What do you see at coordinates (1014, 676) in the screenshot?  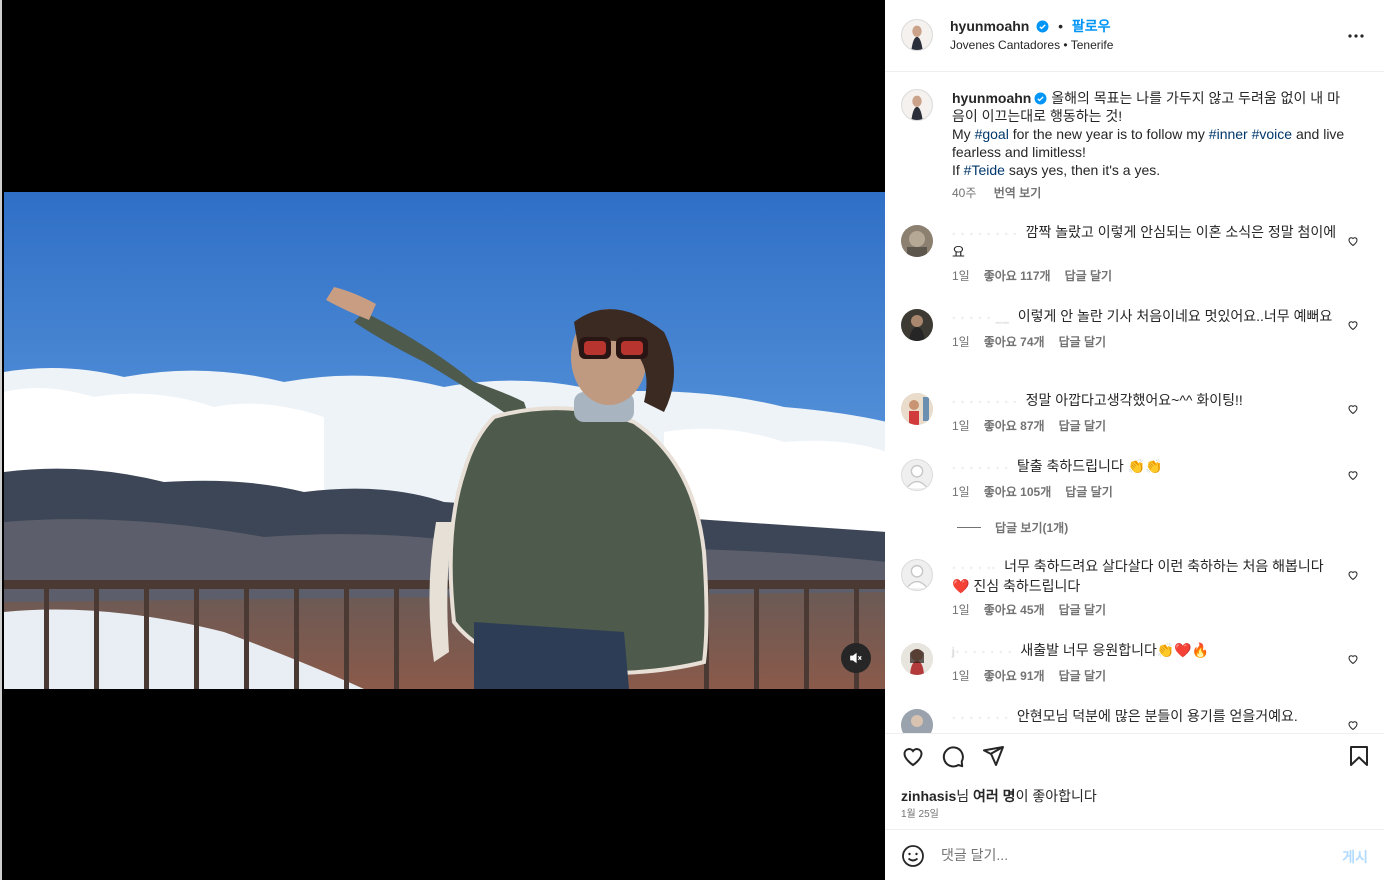 I see `comment-likes: 좋아요 91개` at bounding box center [1014, 676].